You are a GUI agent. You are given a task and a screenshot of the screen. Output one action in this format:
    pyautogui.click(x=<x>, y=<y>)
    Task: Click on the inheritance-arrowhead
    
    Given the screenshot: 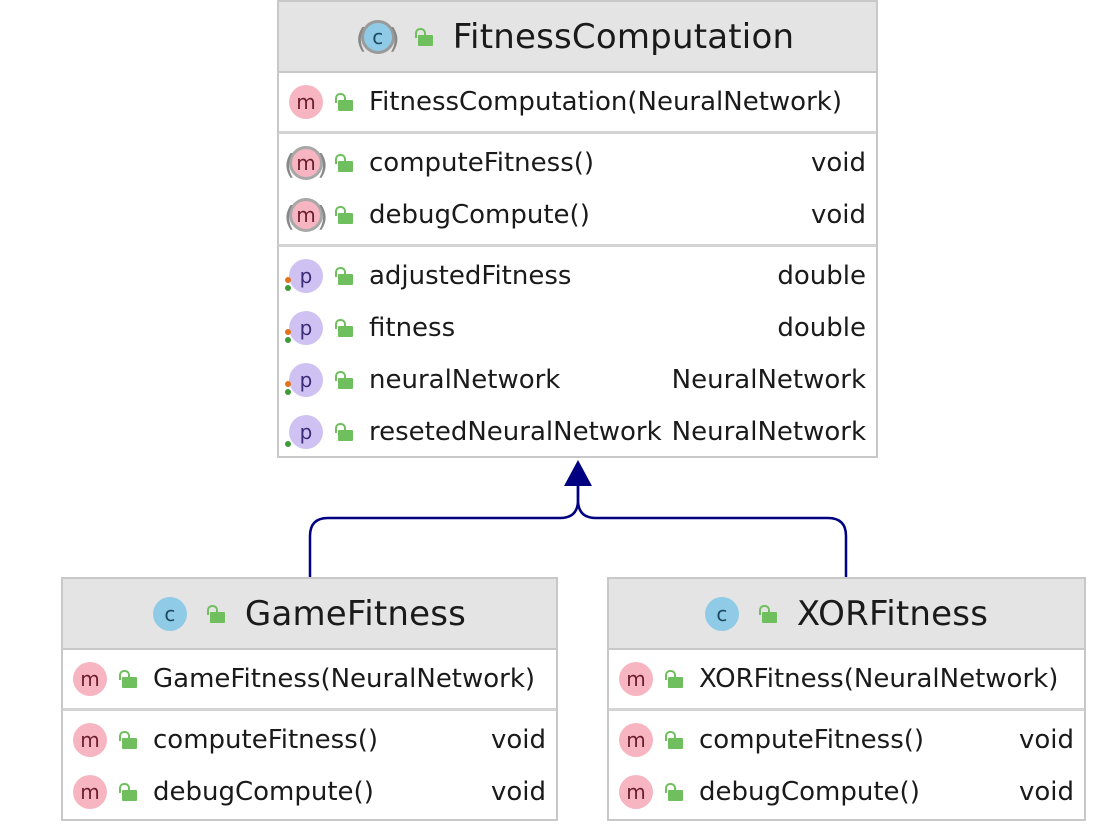 What is the action you would take?
    pyautogui.click(x=578, y=473)
    